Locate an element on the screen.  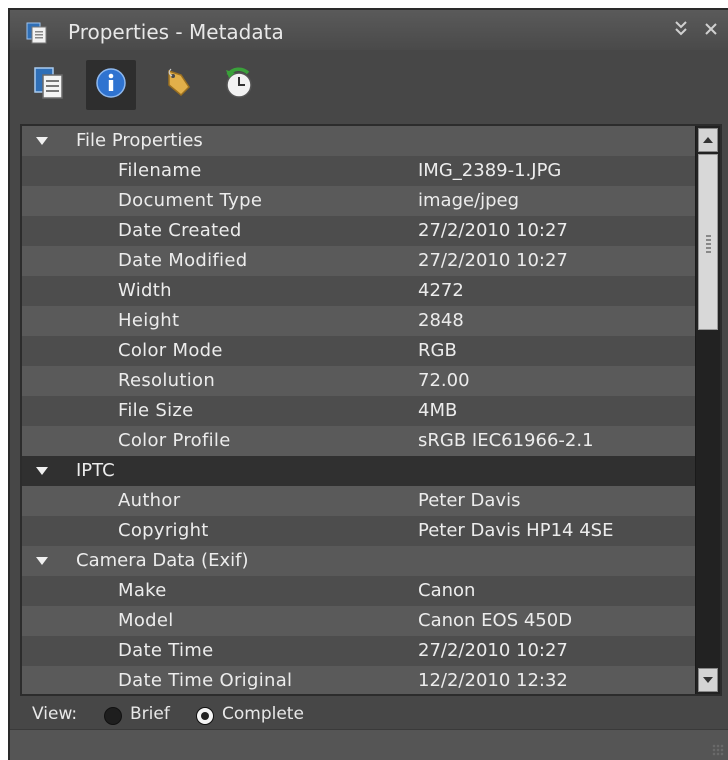
general-tab is located at coordinates (49, 85).